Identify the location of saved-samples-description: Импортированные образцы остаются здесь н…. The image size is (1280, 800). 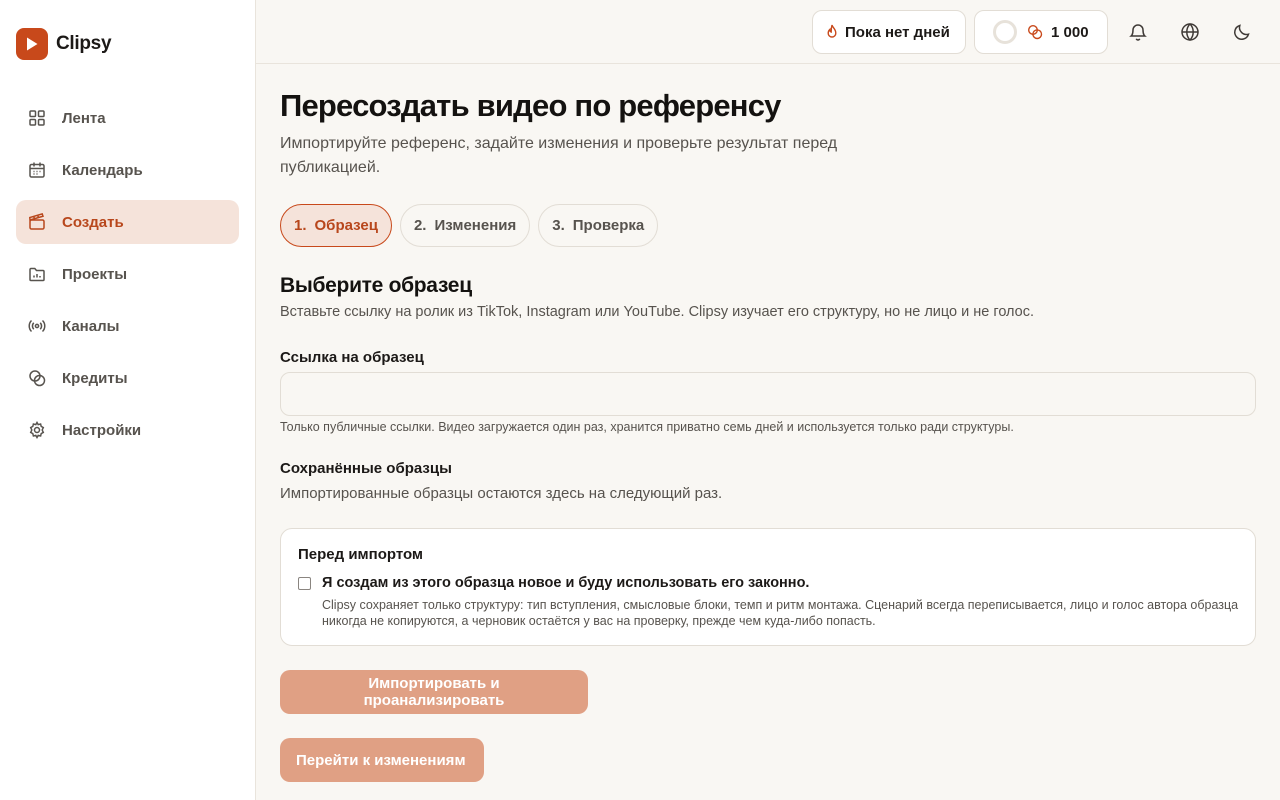
(501, 493).